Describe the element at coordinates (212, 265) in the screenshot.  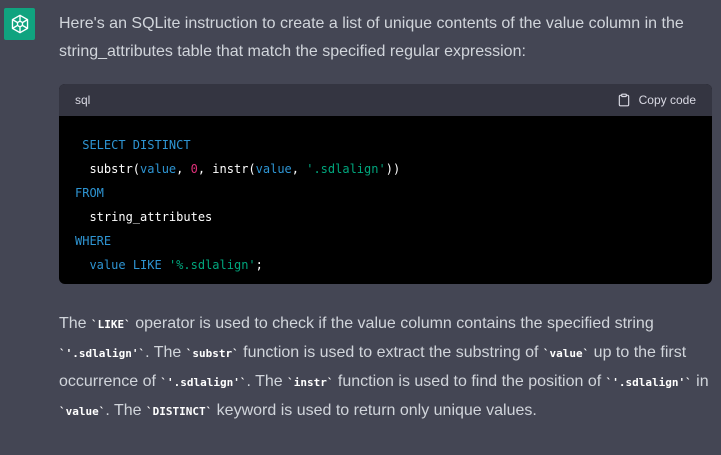
I see `code-token: '%.sdlalign'` at that location.